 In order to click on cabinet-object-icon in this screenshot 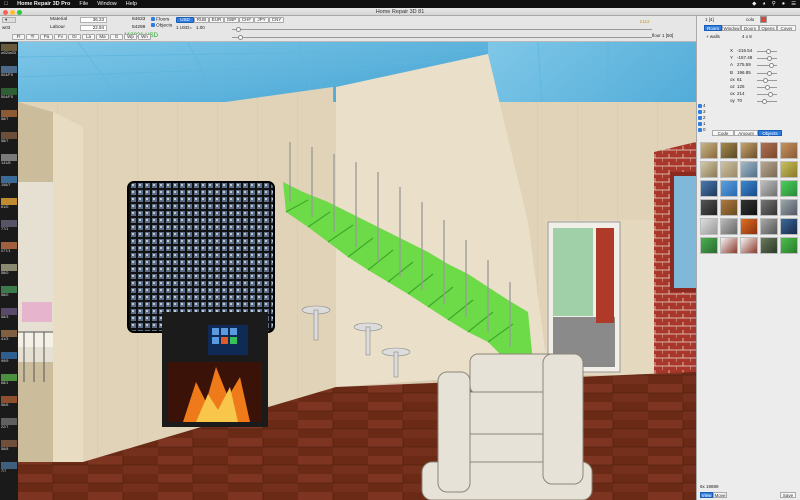, I will do `click(749, 169)`.